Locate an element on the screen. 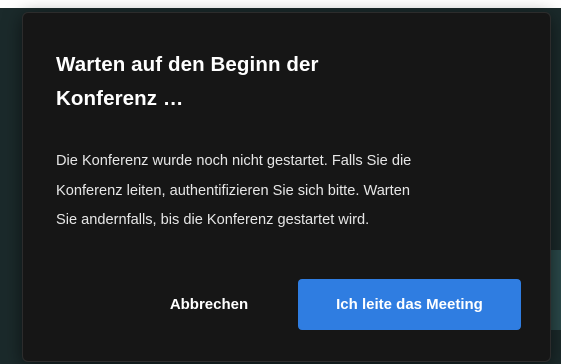  host-login-button: Ich leite das Meeting is located at coordinates (409, 304).